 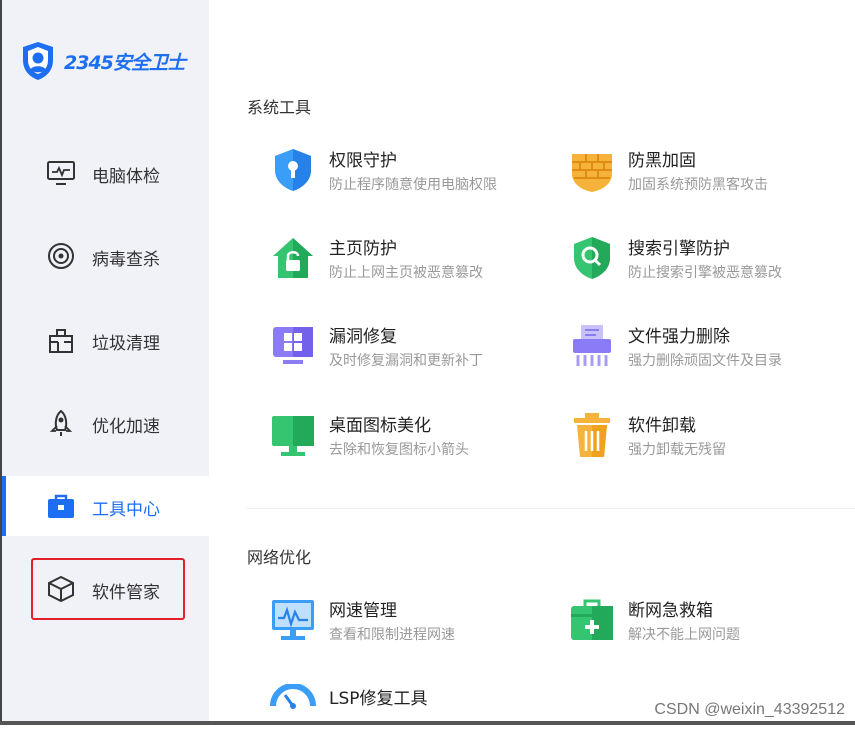 I want to click on tool-name: 网速管理, so click(x=363, y=611).